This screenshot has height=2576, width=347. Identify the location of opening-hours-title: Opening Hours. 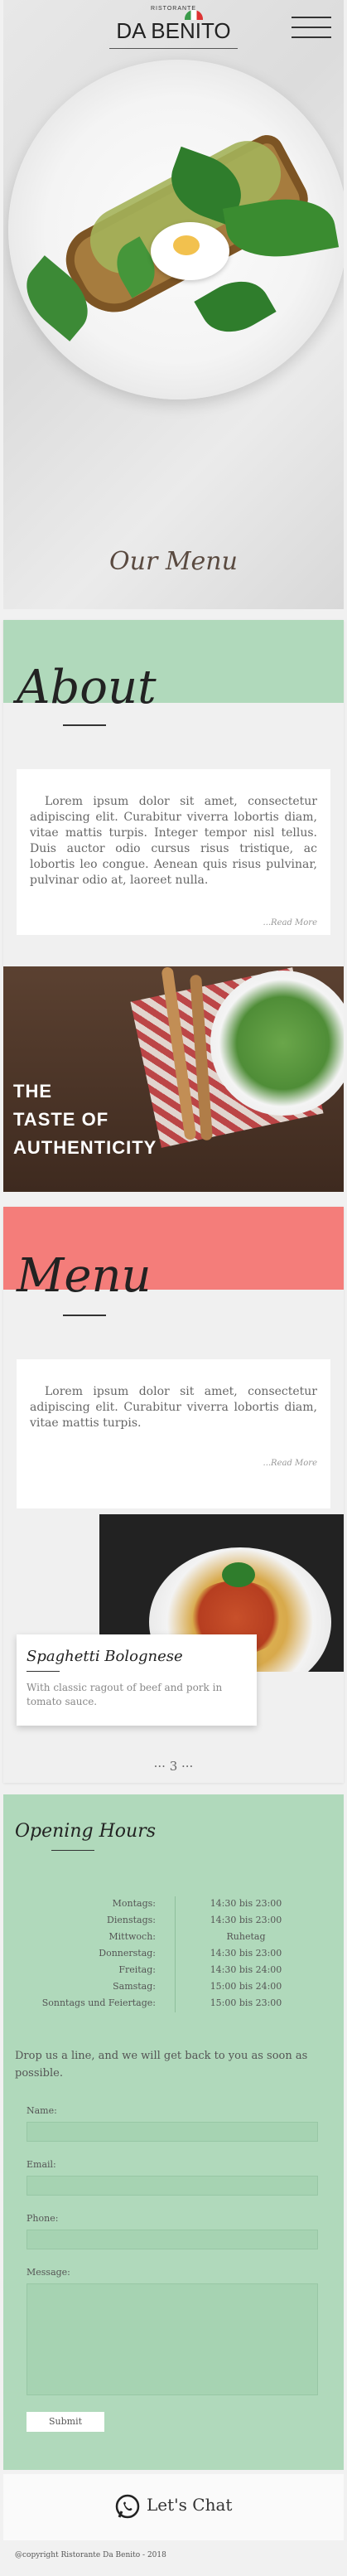
(85, 1831).